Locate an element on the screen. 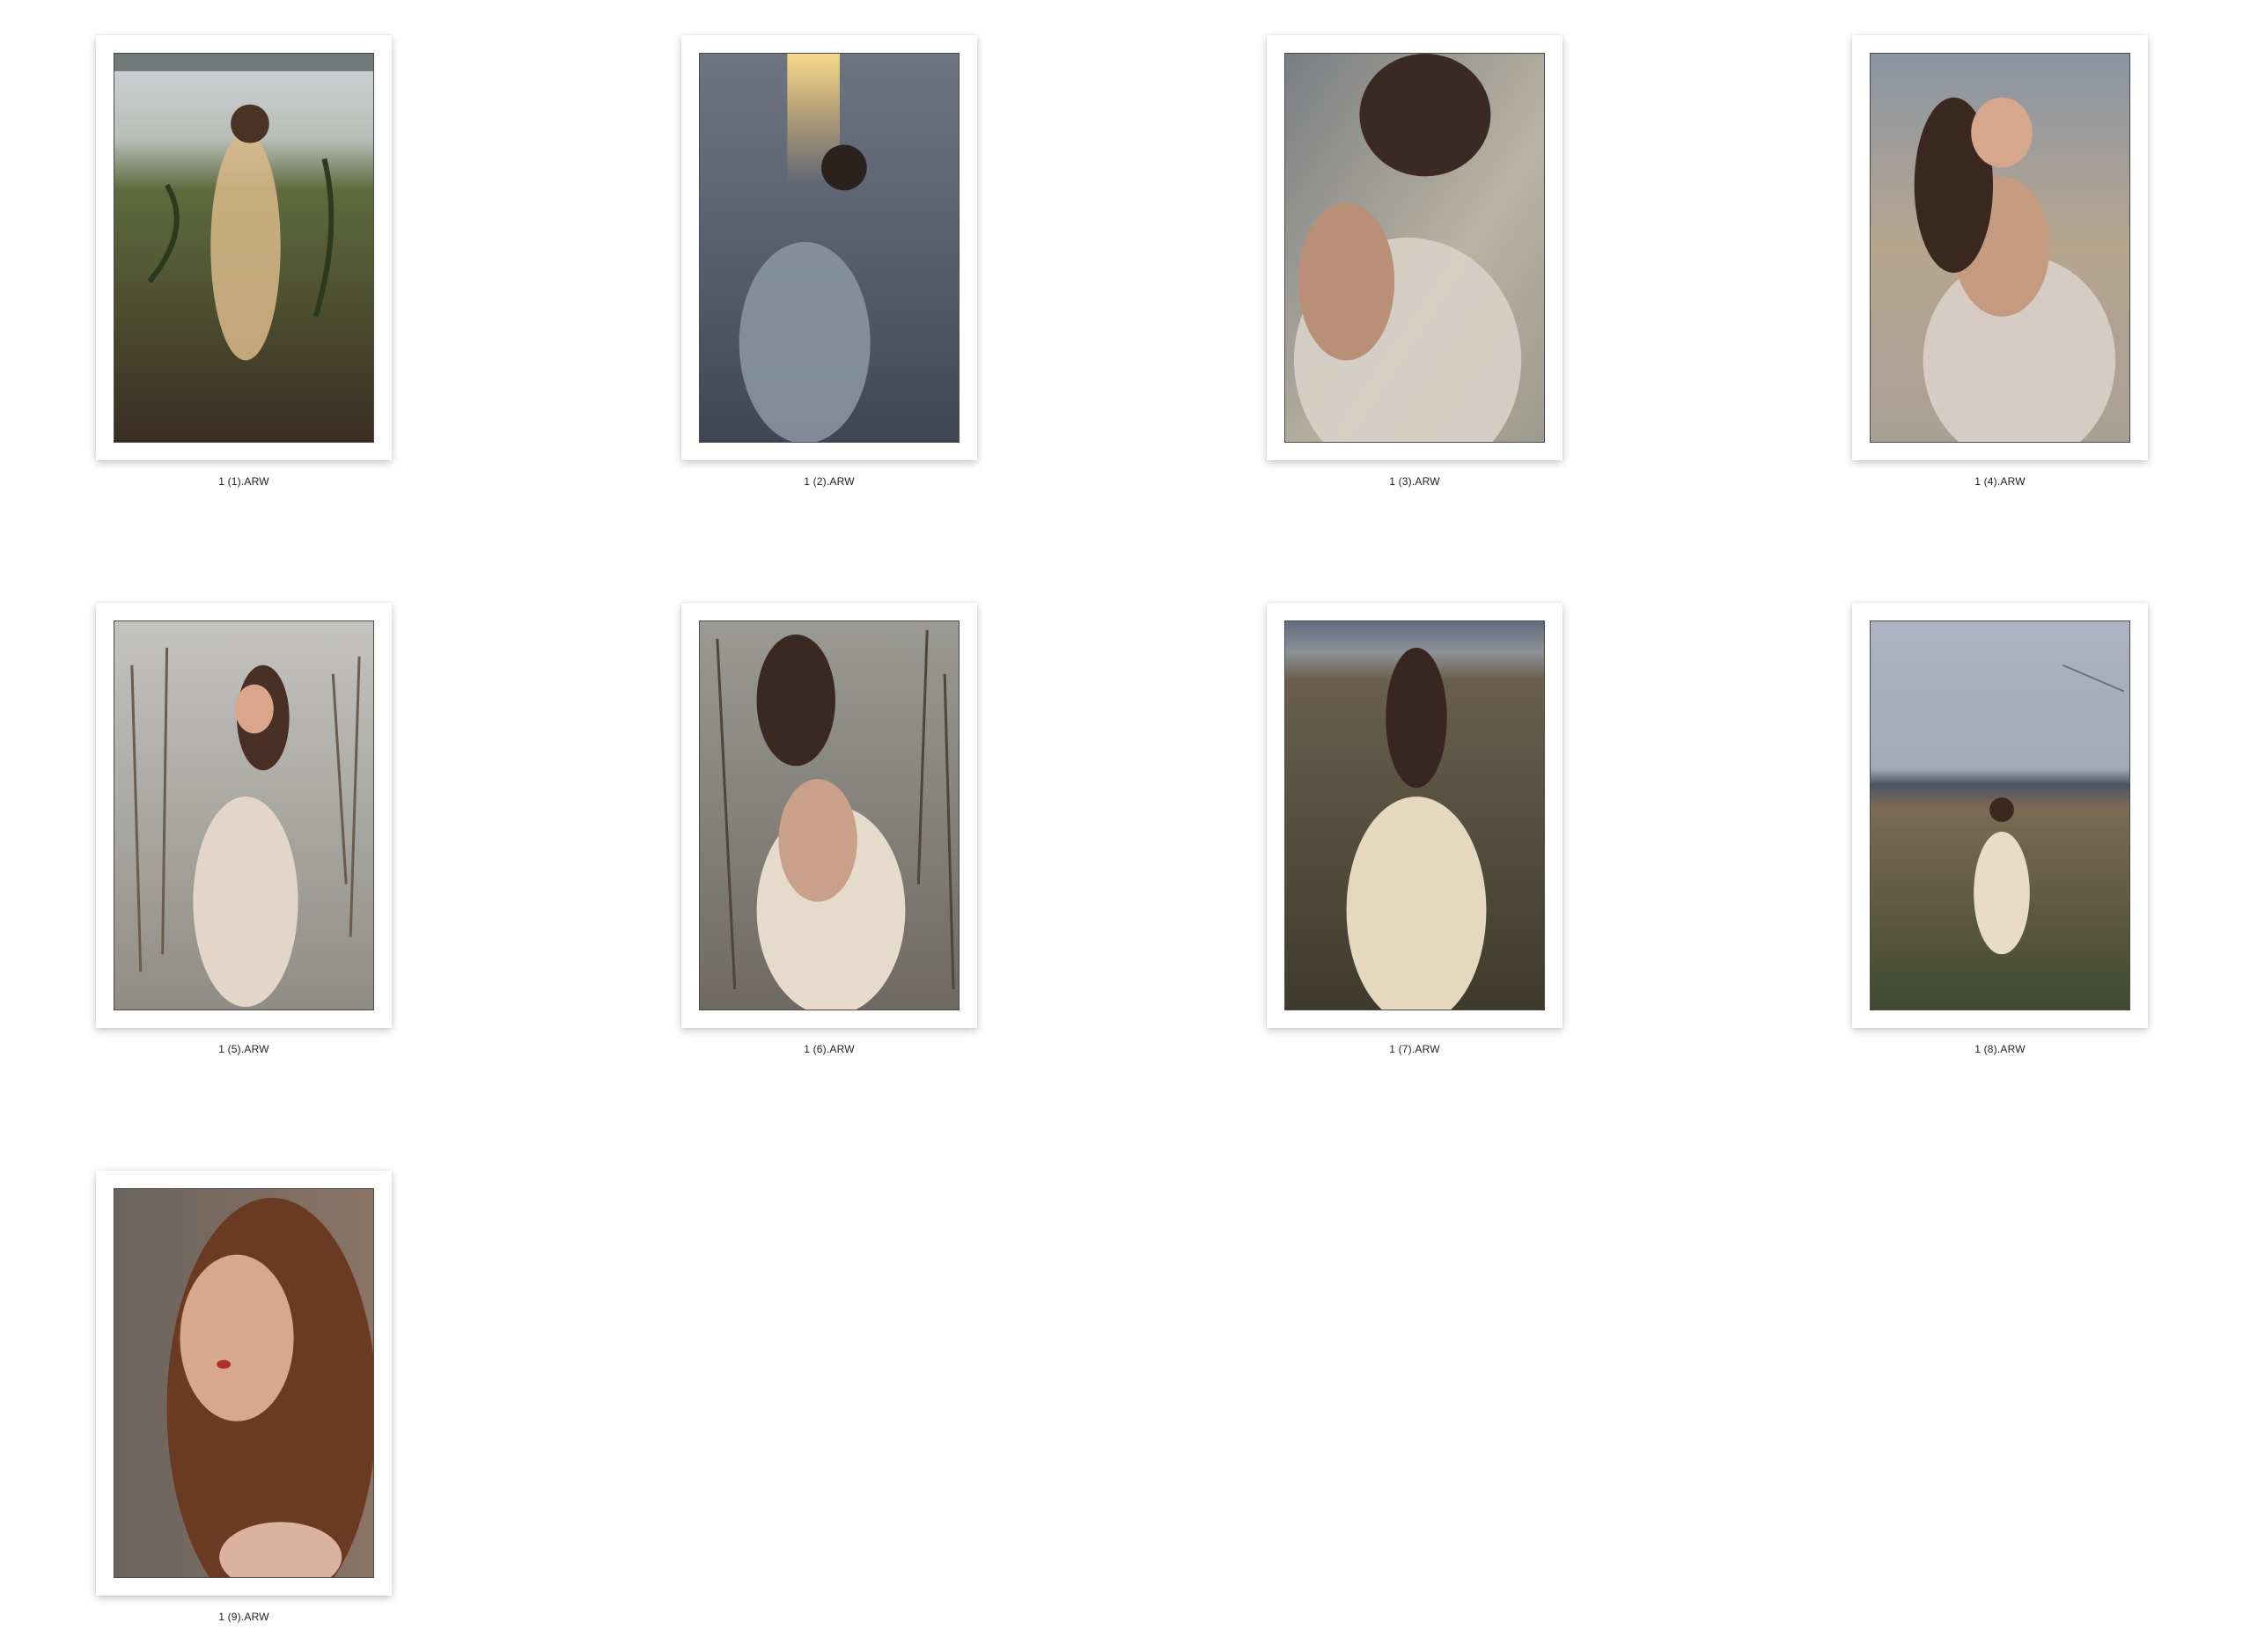 Image resolution: width=2250 pixels, height=1652 pixels. thumbnail-item: 1 (2).ARW is located at coordinates (815, 251).